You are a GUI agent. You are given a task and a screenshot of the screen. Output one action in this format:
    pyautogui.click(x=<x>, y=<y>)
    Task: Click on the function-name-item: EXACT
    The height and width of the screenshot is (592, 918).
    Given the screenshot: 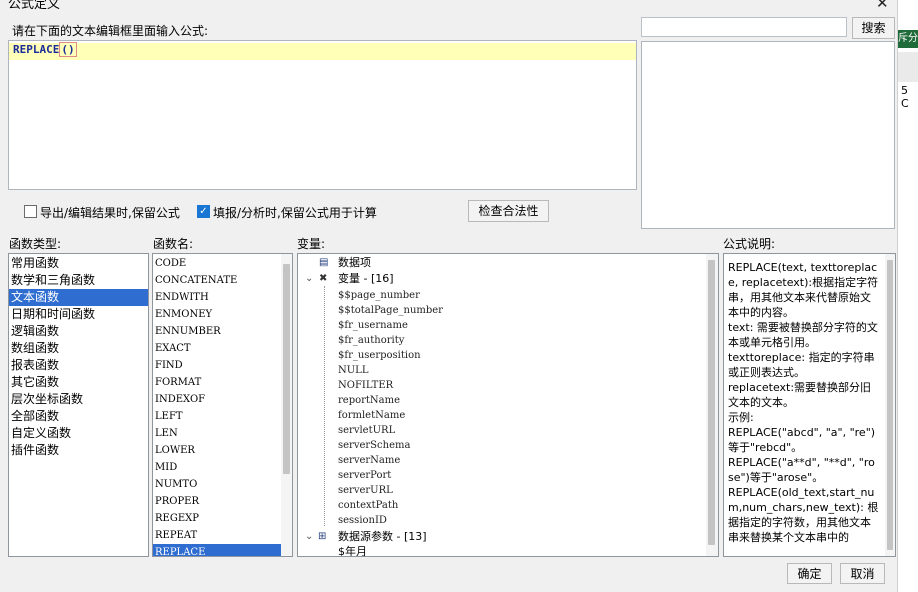 What is the action you would take?
    pyautogui.click(x=217, y=348)
    